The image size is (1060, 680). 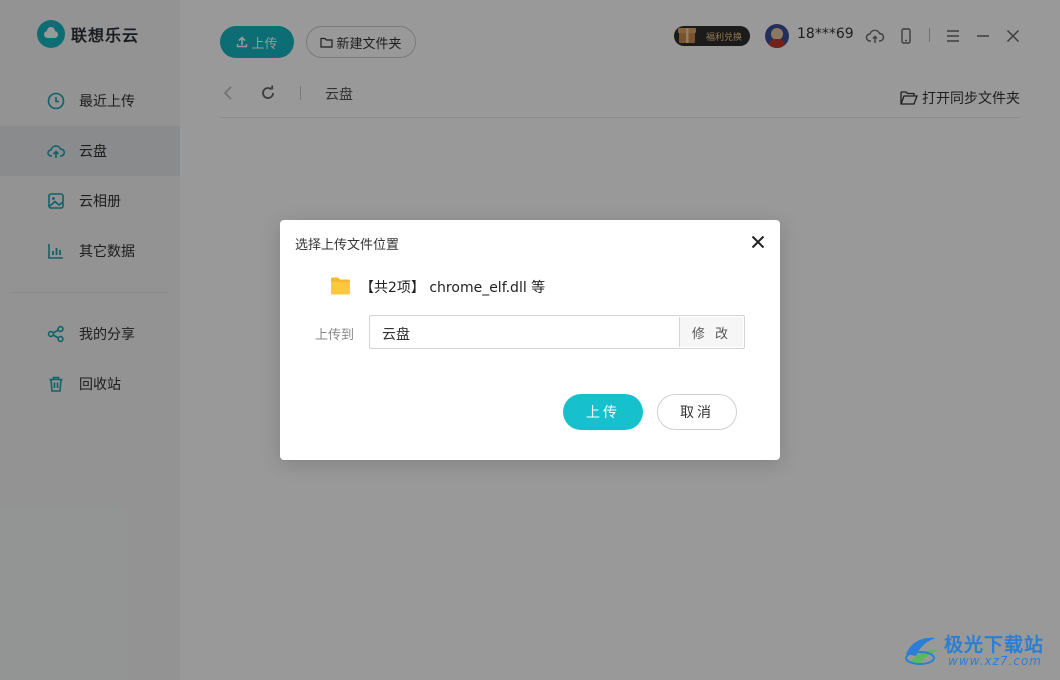 I want to click on cancel-button: 取消, so click(x=697, y=412).